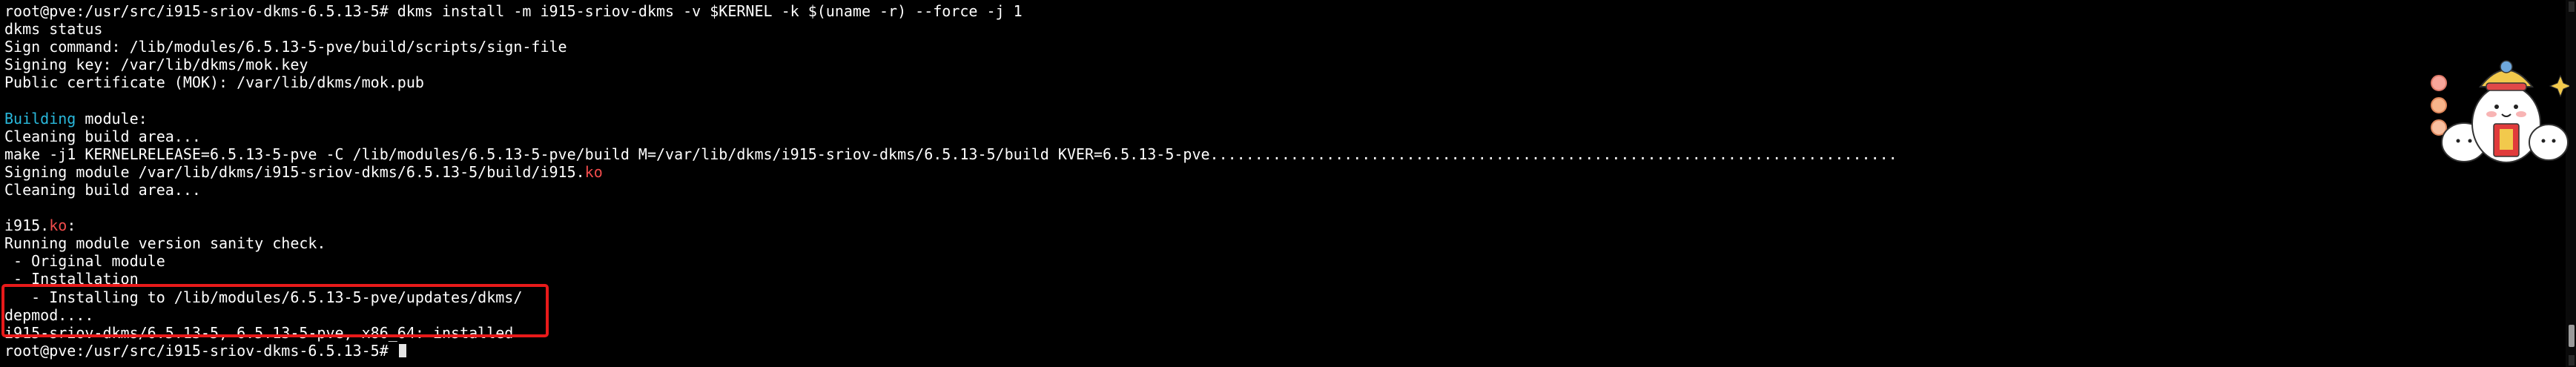 The width and height of the screenshot is (2576, 367). I want to click on status-keyword-text: Building, so click(40, 118).